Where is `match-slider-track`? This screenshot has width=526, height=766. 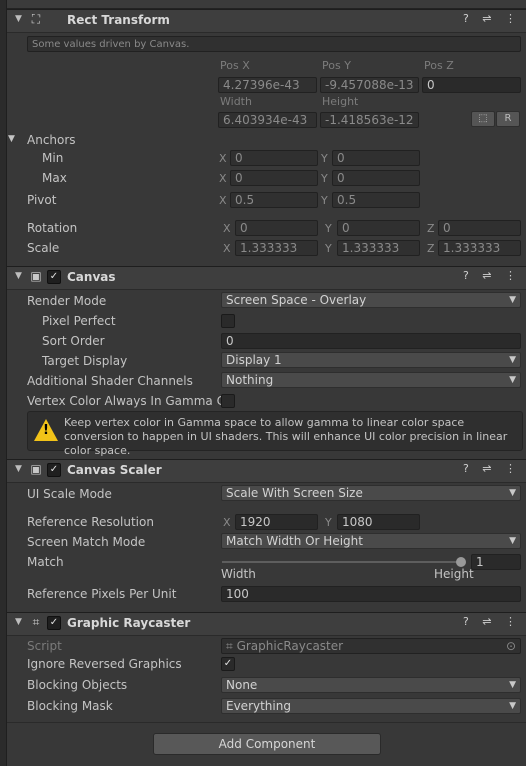
match-slider-track is located at coordinates (342, 562).